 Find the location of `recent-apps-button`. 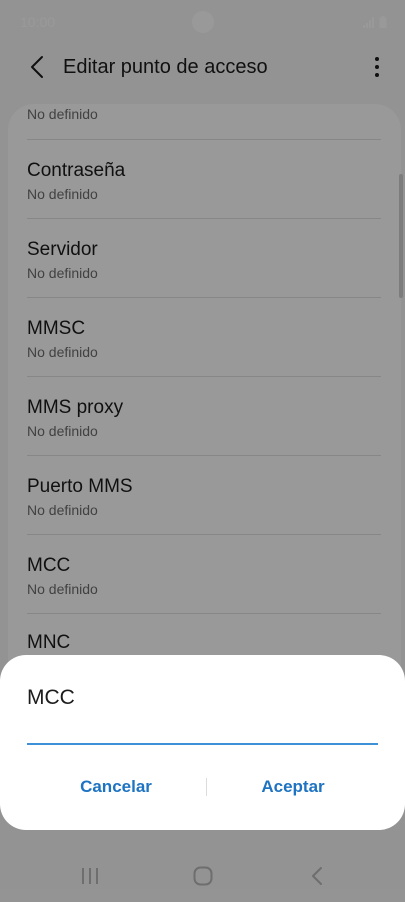

recent-apps-button is located at coordinates (90, 876).